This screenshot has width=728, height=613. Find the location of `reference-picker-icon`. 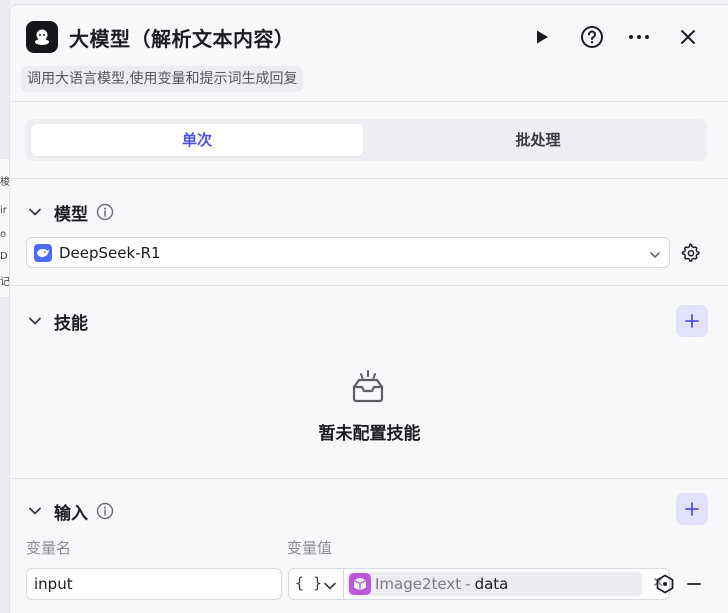

reference-picker-icon is located at coordinates (665, 584).